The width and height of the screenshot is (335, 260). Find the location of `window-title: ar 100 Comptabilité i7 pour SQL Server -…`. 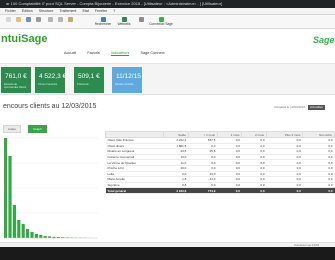

window-title: ar 100 Comptabilité i7 pour SQL Server -… is located at coordinates (114, 3).